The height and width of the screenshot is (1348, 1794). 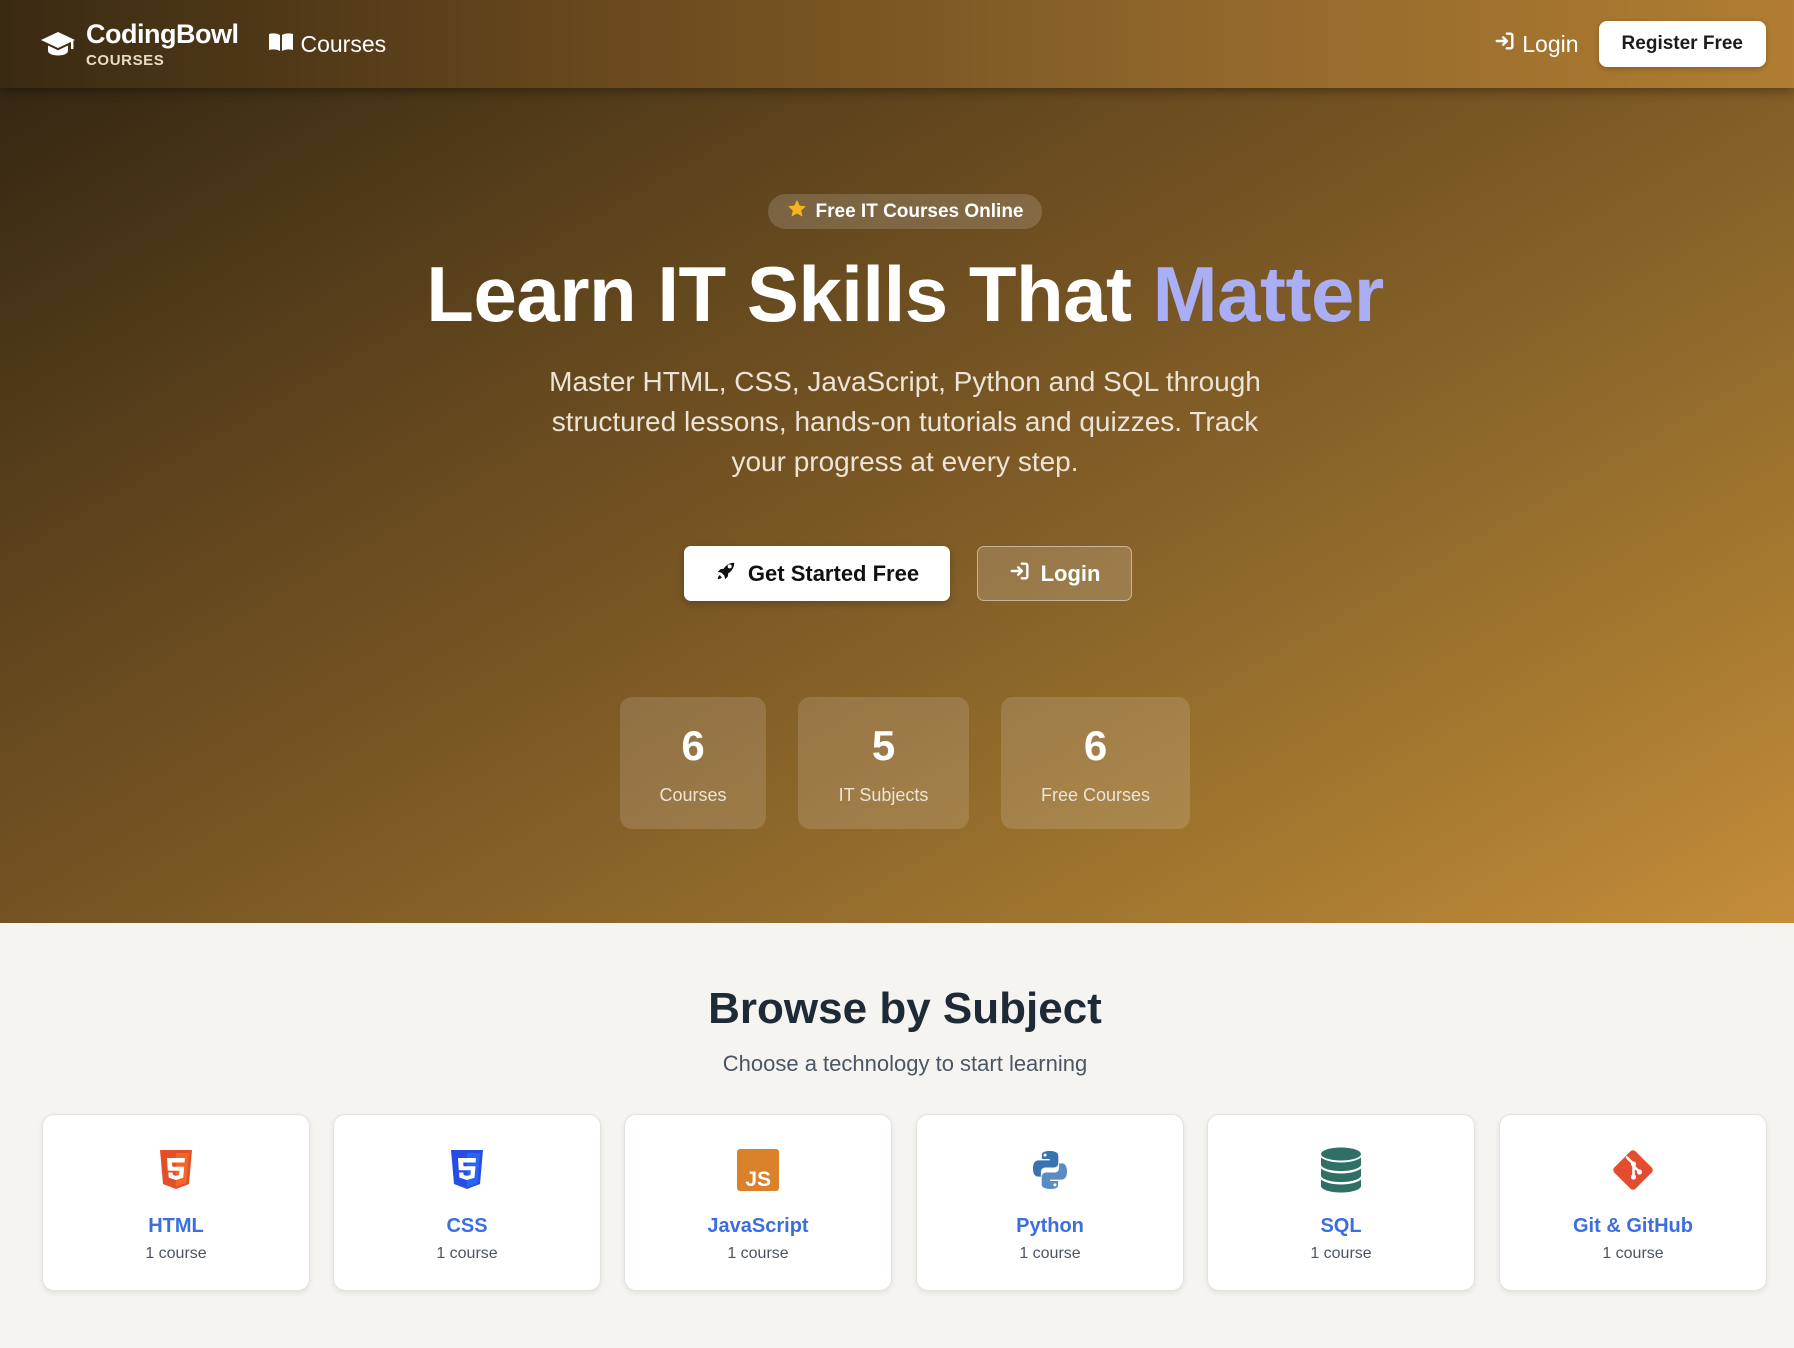 What do you see at coordinates (789, 294) in the screenshot?
I see `hero-title-main: Learn IT Skills That` at bounding box center [789, 294].